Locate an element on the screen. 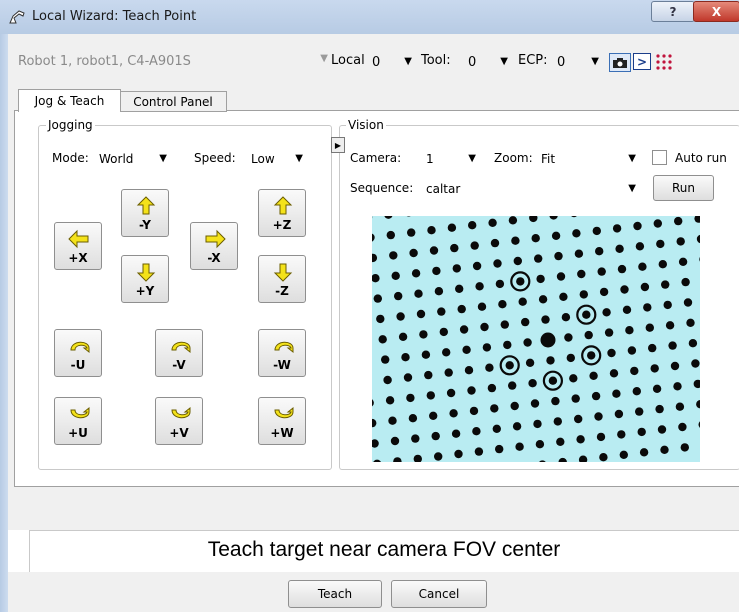 This screenshot has height=612, width=739. jog-minus-z-button: -Z is located at coordinates (282, 279).